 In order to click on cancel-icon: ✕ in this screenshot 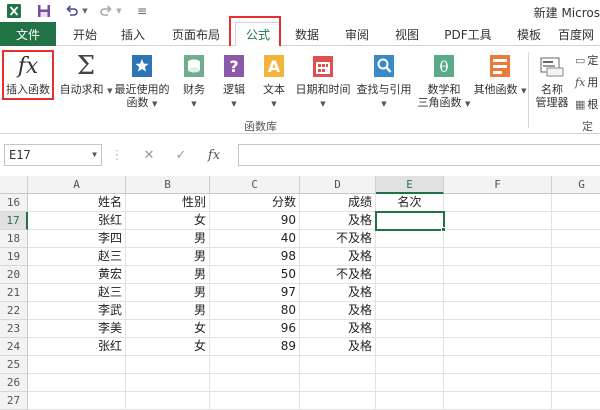, I will do `click(149, 155)`.